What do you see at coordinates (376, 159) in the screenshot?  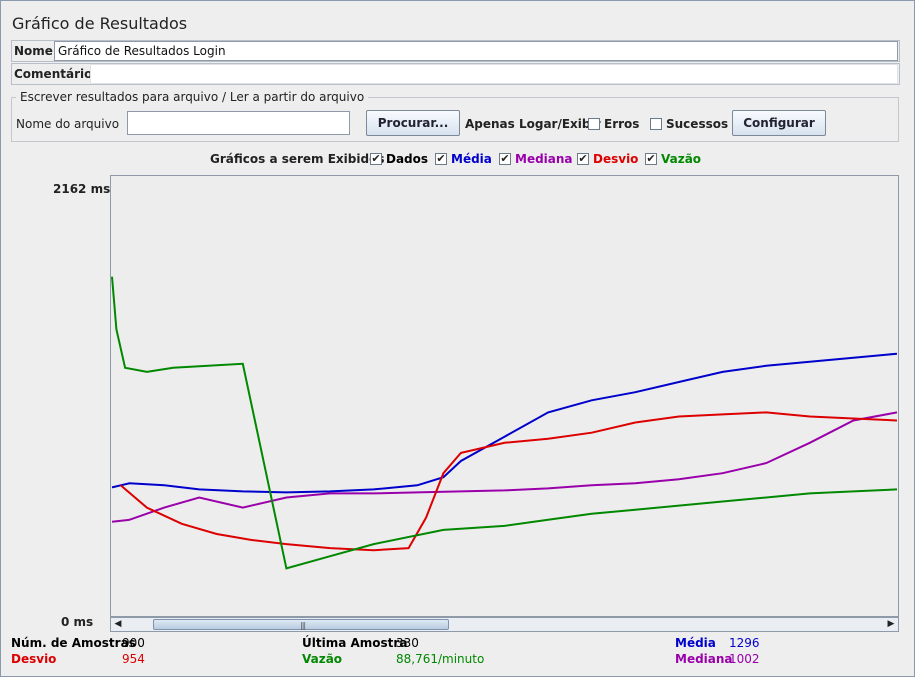 I see `dados-checkbox: ✔` at bounding box center [376, 159].